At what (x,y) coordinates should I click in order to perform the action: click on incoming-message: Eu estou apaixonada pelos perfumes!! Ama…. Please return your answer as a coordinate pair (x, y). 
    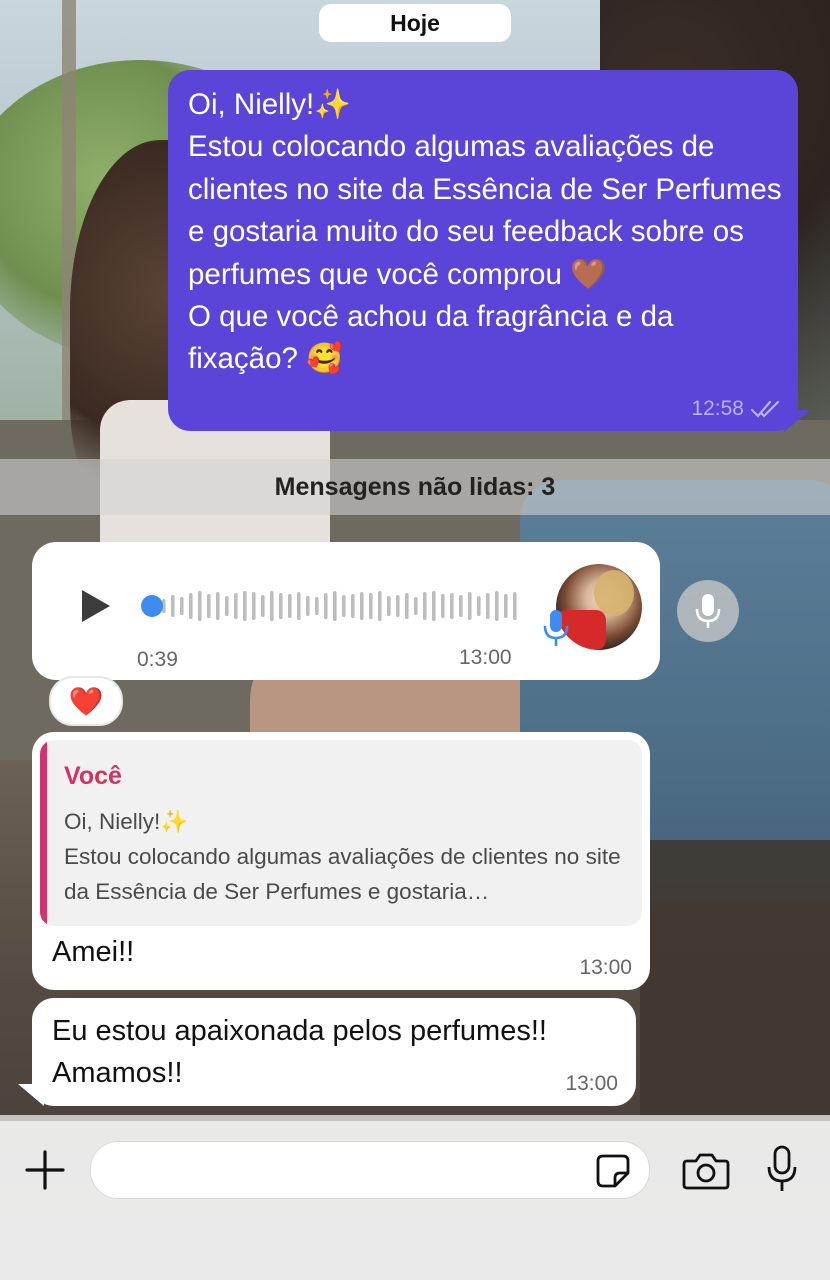
    Looking at the image, I should click on (334, 1052).